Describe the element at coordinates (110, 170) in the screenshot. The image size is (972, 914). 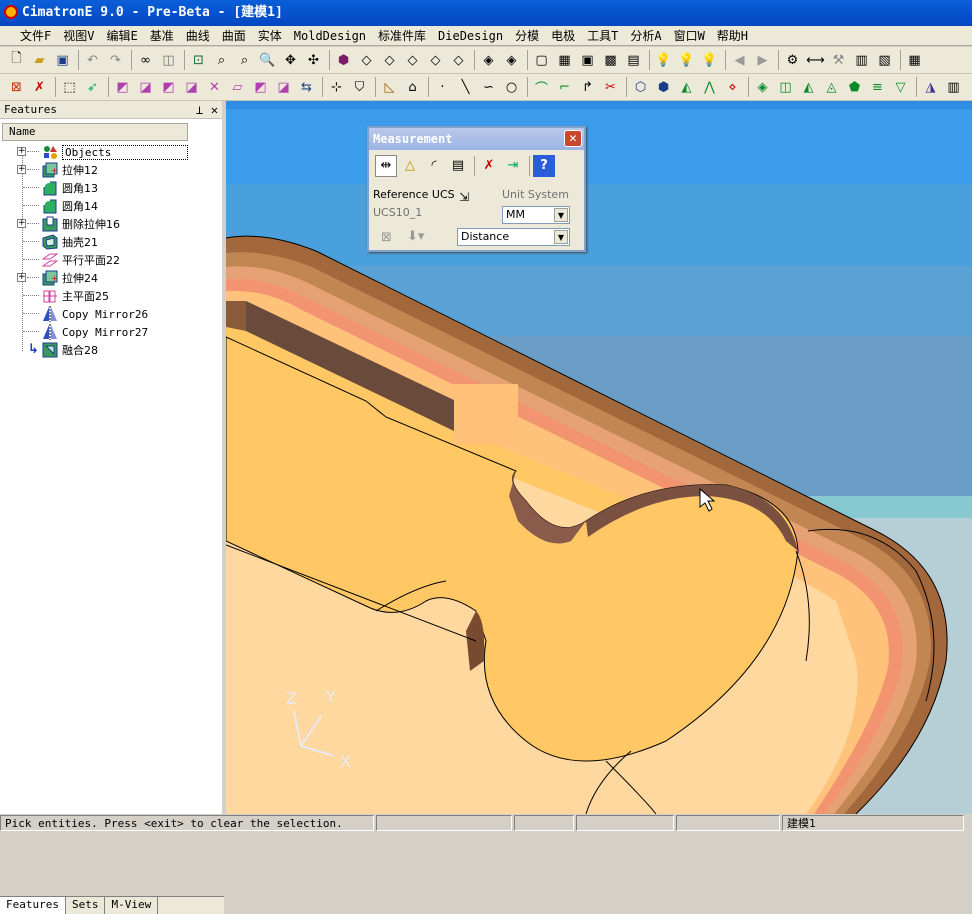
I see `tree-item-extrude12: + + 拉伸12` at that location.